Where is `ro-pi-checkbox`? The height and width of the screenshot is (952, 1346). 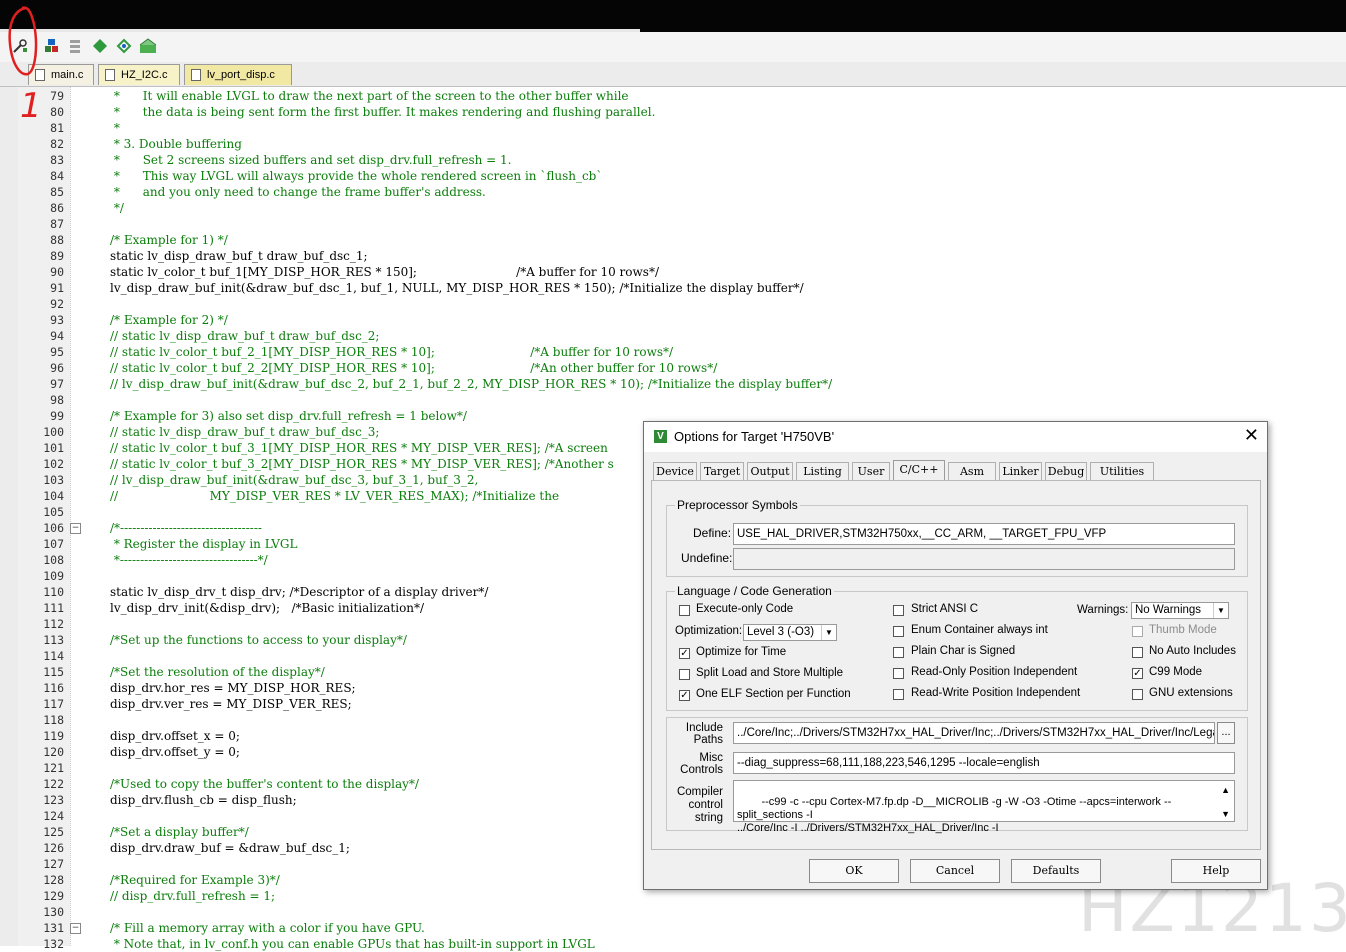
ro-pi-checkbox is located at coordinates (898, 673).